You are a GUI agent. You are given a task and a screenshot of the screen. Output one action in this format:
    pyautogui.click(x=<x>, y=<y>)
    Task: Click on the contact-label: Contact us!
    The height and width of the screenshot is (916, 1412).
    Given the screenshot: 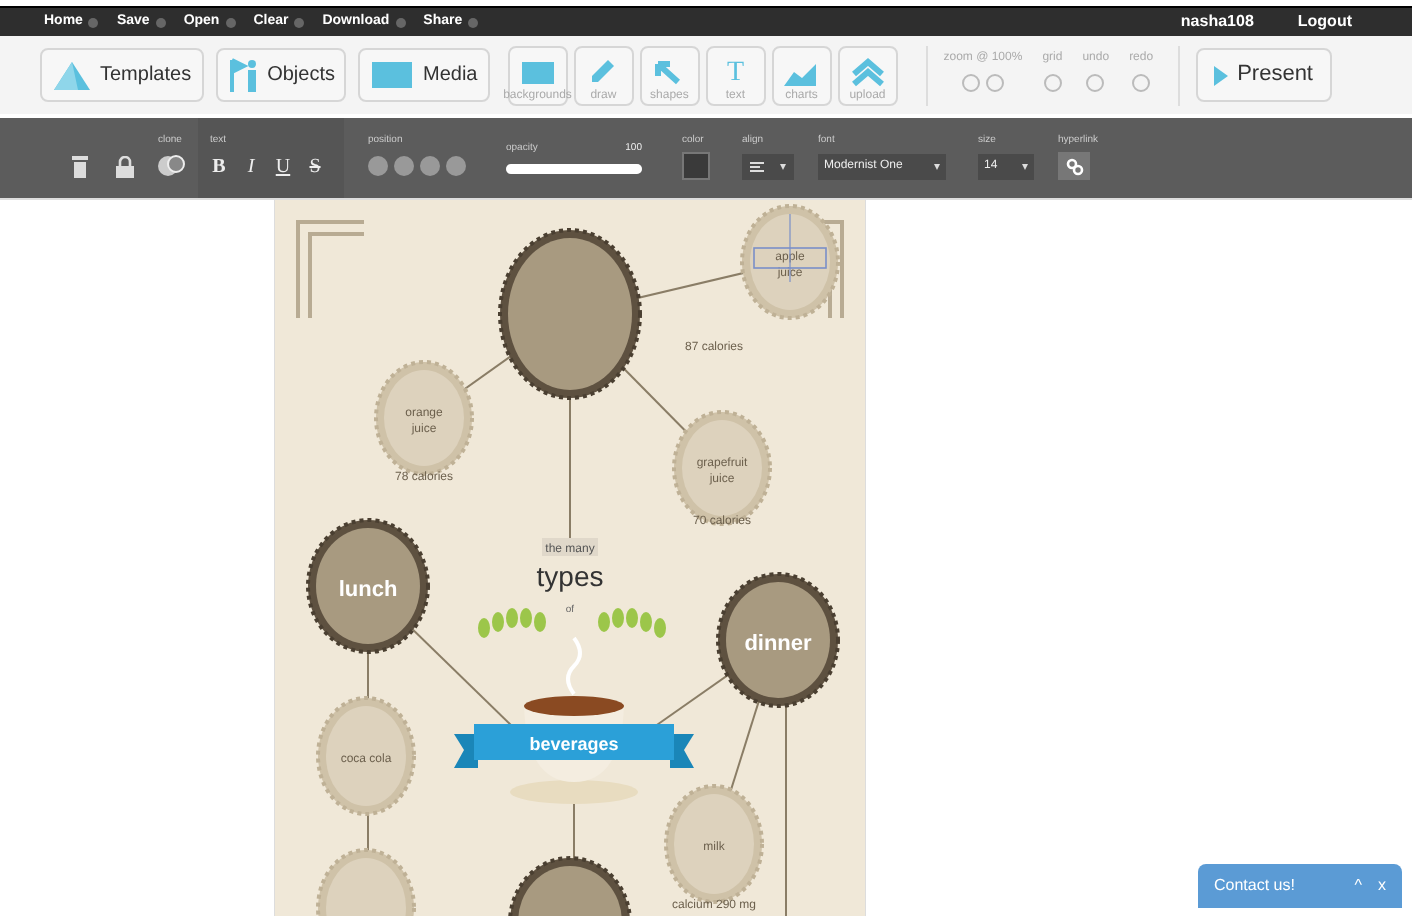 What is the action you would take?
    pyautogui.click(x=1254, y=886)
    